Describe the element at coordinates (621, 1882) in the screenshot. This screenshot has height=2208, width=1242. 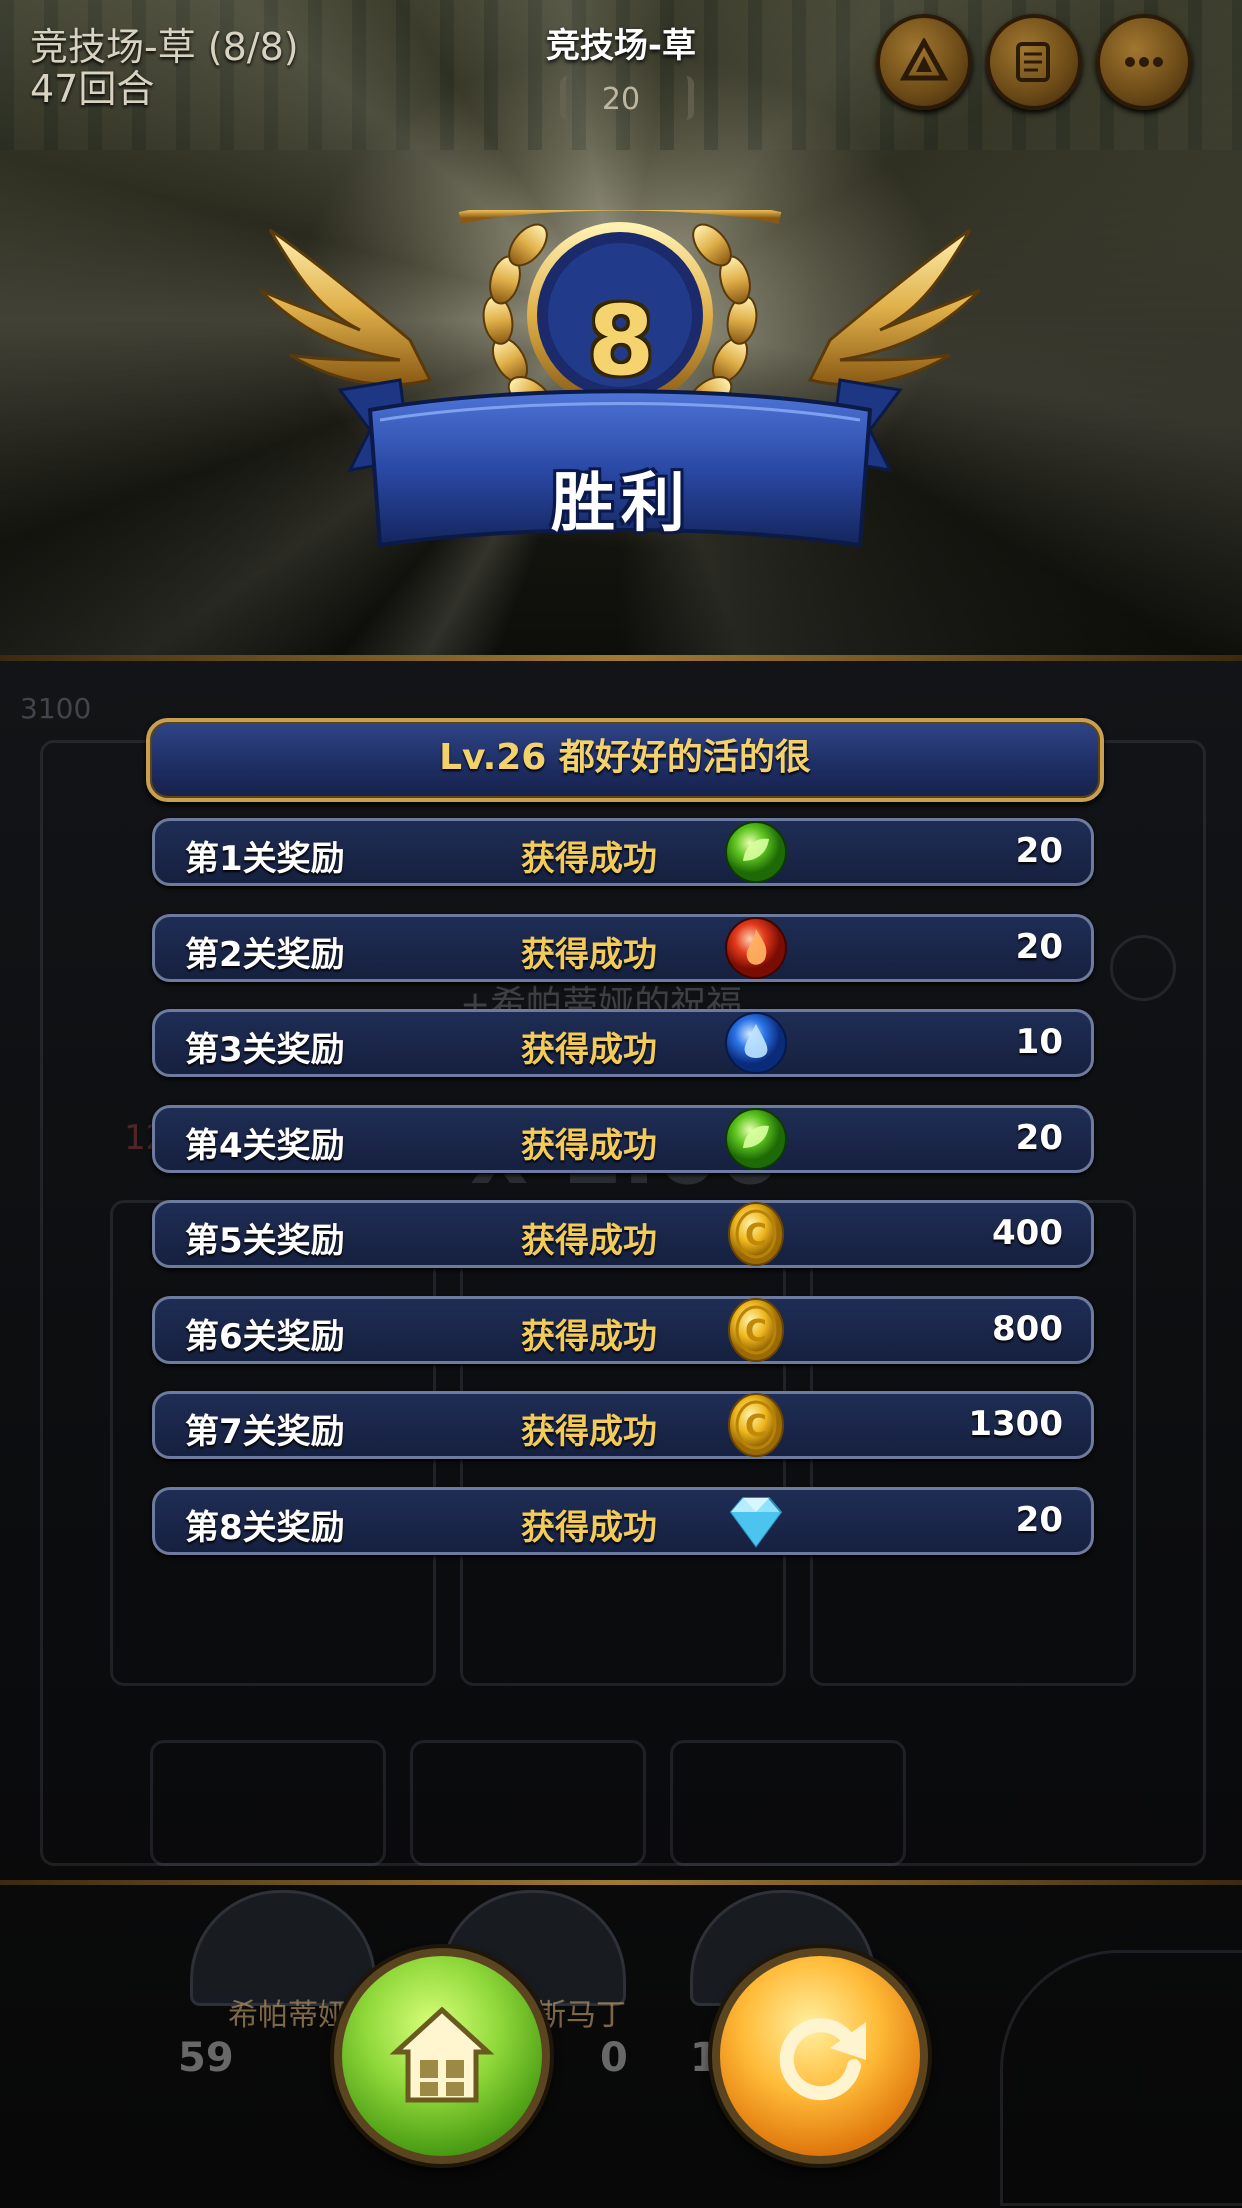
I see `bottom-divider` at that location.